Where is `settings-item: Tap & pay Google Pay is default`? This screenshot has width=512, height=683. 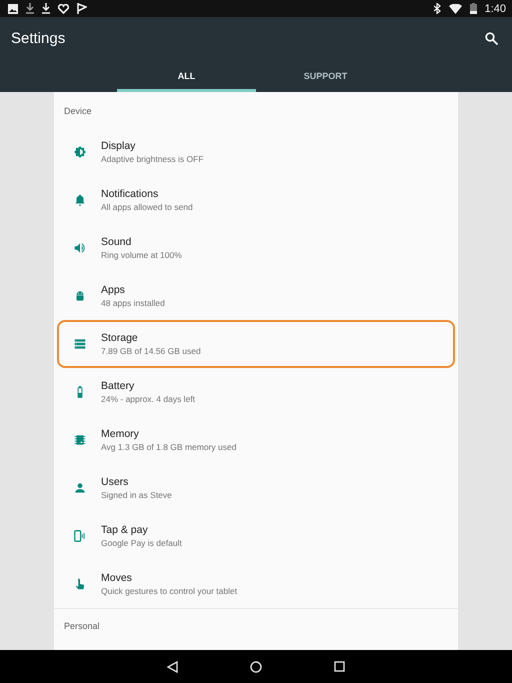
settings-item: Tap & pay Google Pay is default is located at coordinates (256, 536).